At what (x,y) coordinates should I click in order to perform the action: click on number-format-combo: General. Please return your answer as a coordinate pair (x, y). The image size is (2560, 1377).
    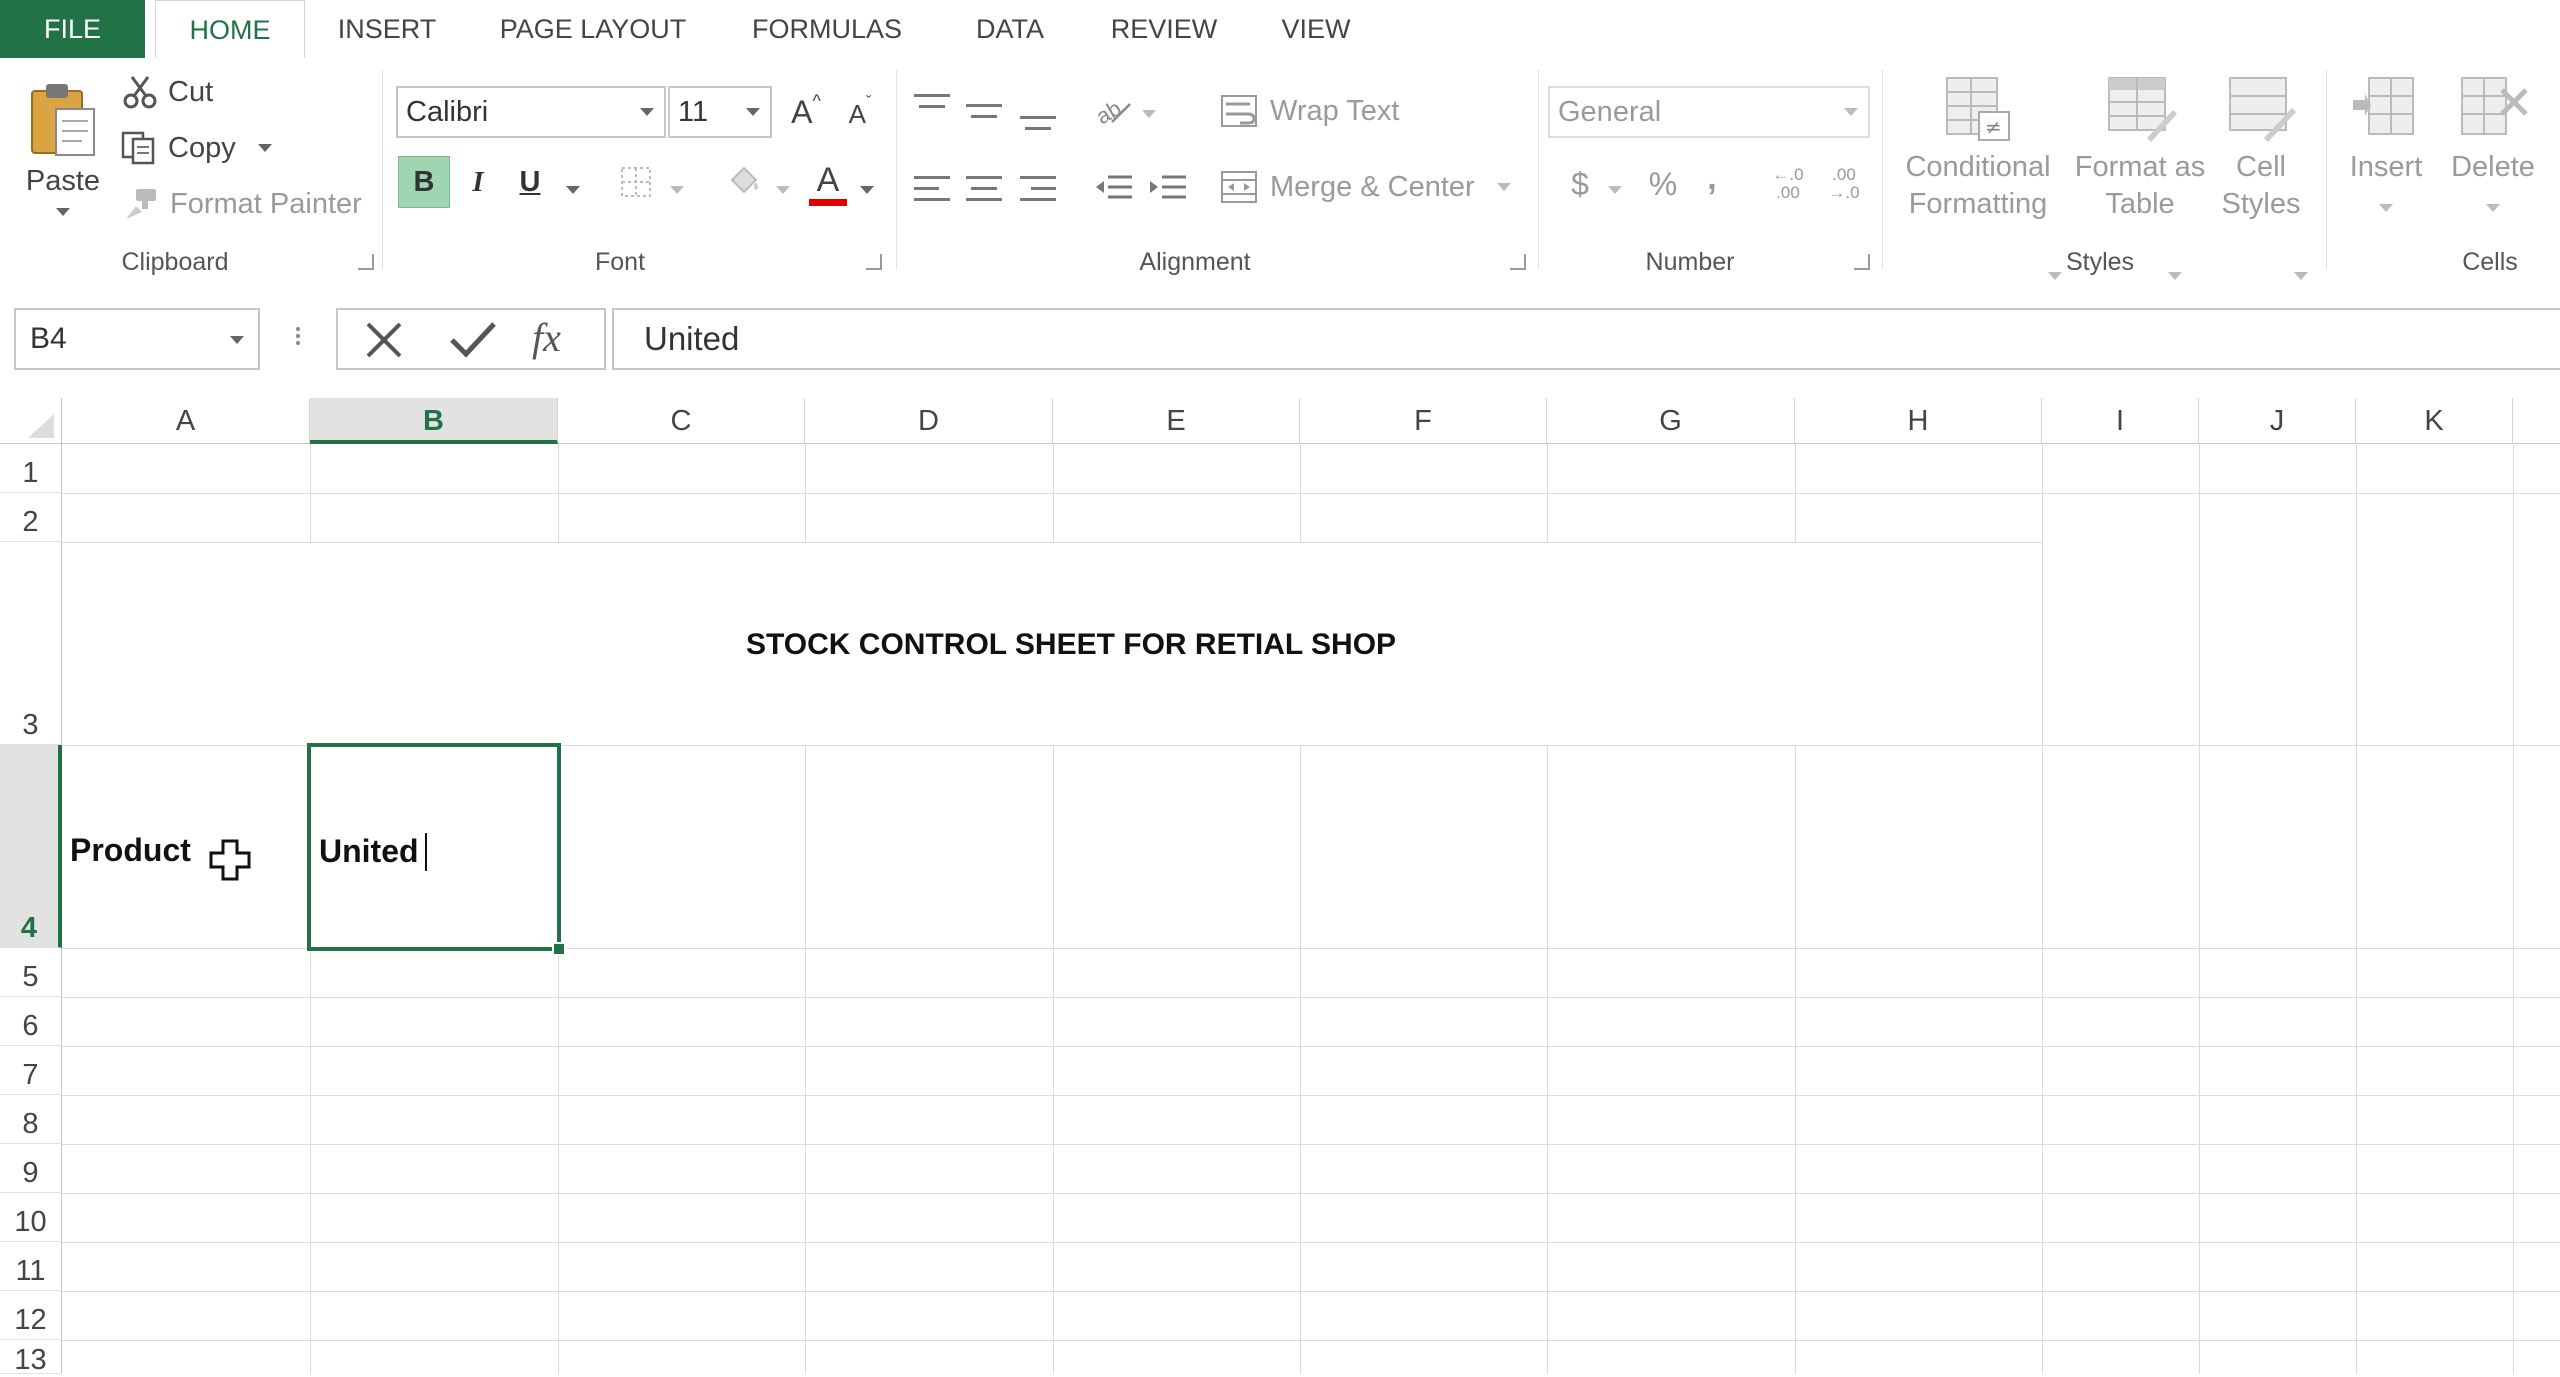
    Looking at the image, I should click on (1709, 112).